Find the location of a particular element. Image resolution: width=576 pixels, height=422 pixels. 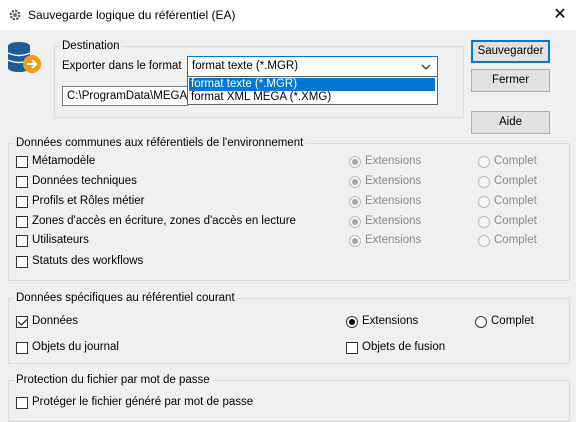

metamodel-complete-label: Complet is located at coordinates (515, 161).